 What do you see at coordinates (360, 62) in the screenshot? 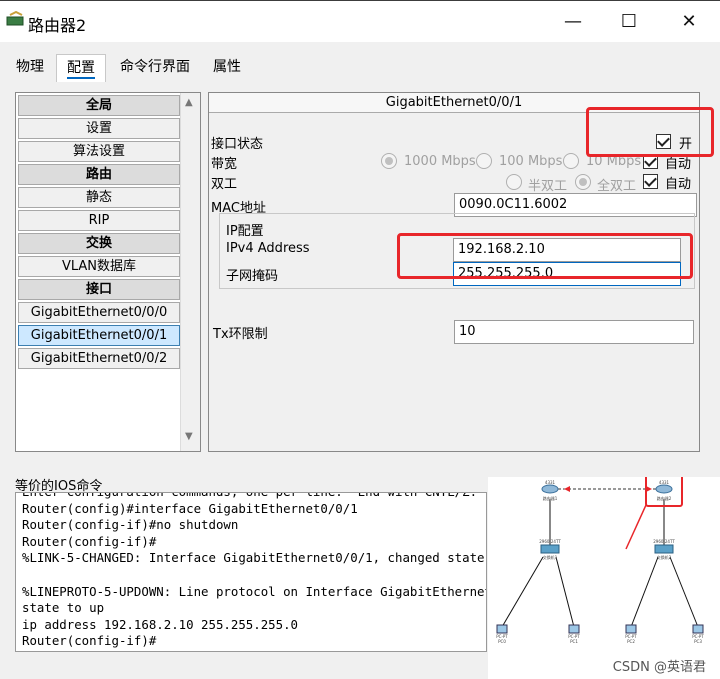
I see `tab-bar: 物理 配置 命令行界面 属性` at bounding box center [360, 62].